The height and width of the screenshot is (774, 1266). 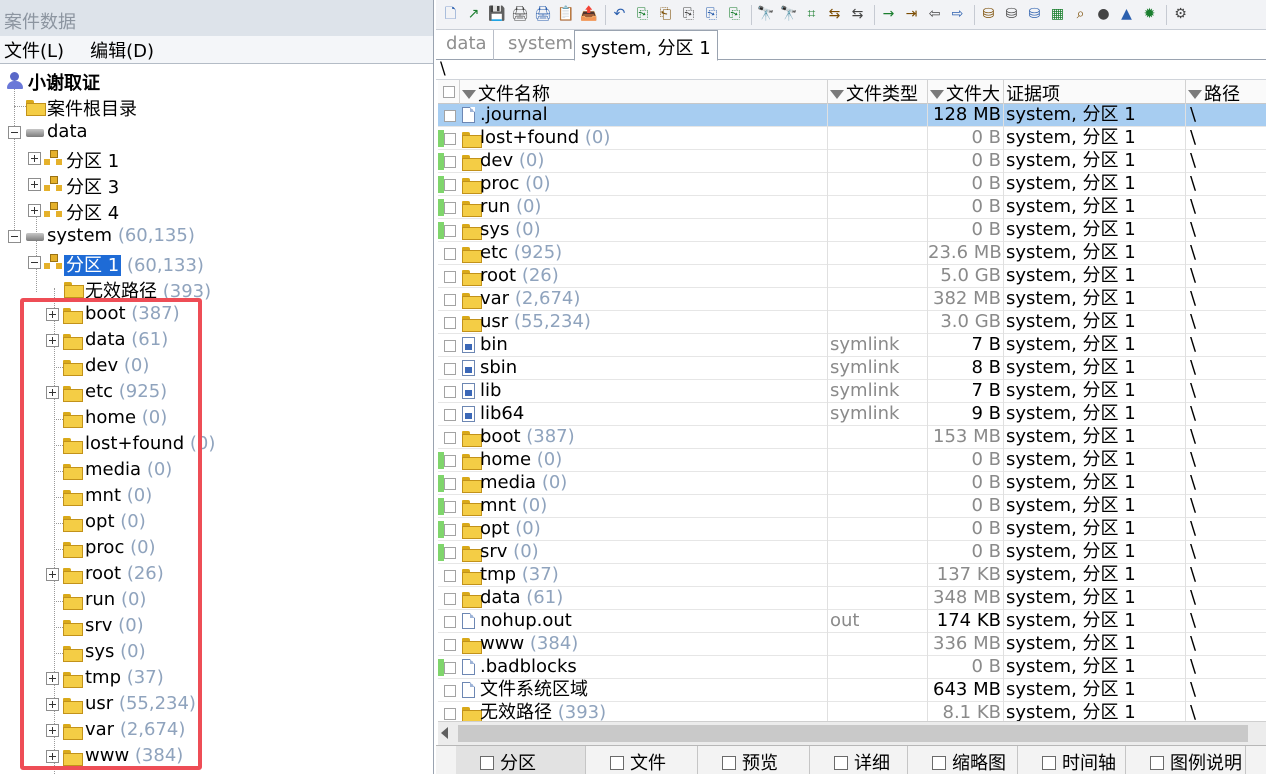 What do you see at coordinates (216, 497) in the screenshot?
I see `tree-folder-mnt: mnt (0)` at bounding box center [216, 497].